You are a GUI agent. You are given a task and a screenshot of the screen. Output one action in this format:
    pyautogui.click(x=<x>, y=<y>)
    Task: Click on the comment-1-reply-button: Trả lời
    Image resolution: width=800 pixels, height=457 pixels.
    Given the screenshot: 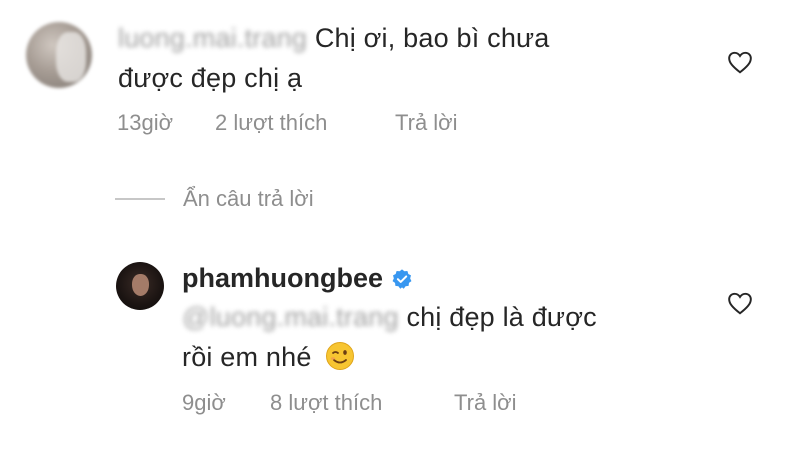 What is the action you would take?
    pyautogui.click(x=426, y=123)
    